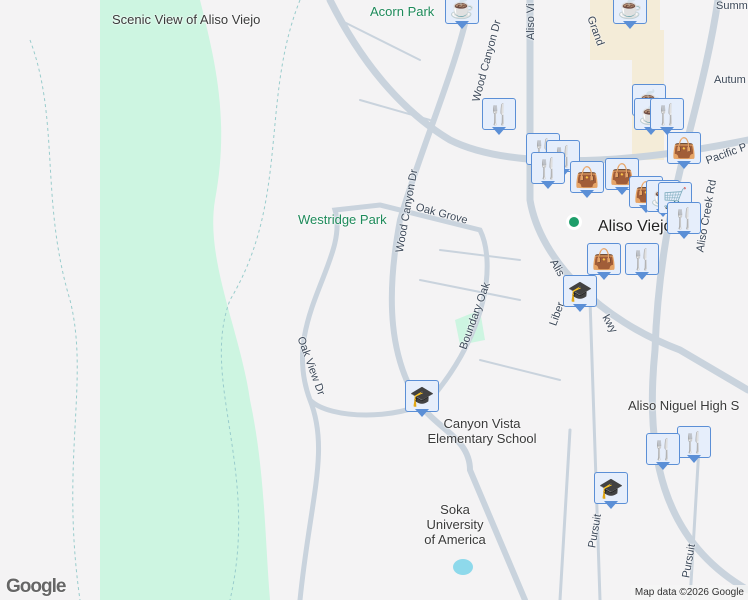 The height and width of the screenshot is (600, 748). I want to click on location-pin-icon, so click(574, 222).